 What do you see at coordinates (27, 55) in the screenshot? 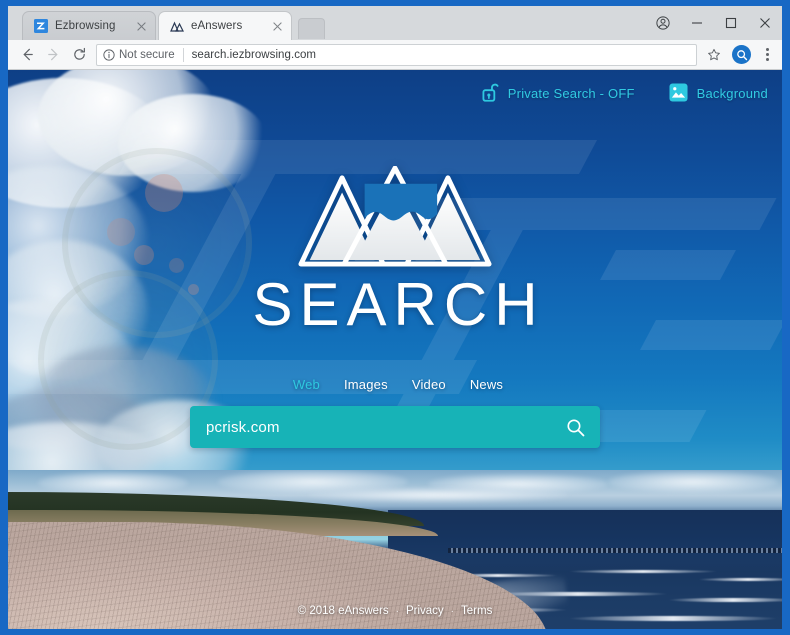
I see `back-button` at bounding box center [27, 55].